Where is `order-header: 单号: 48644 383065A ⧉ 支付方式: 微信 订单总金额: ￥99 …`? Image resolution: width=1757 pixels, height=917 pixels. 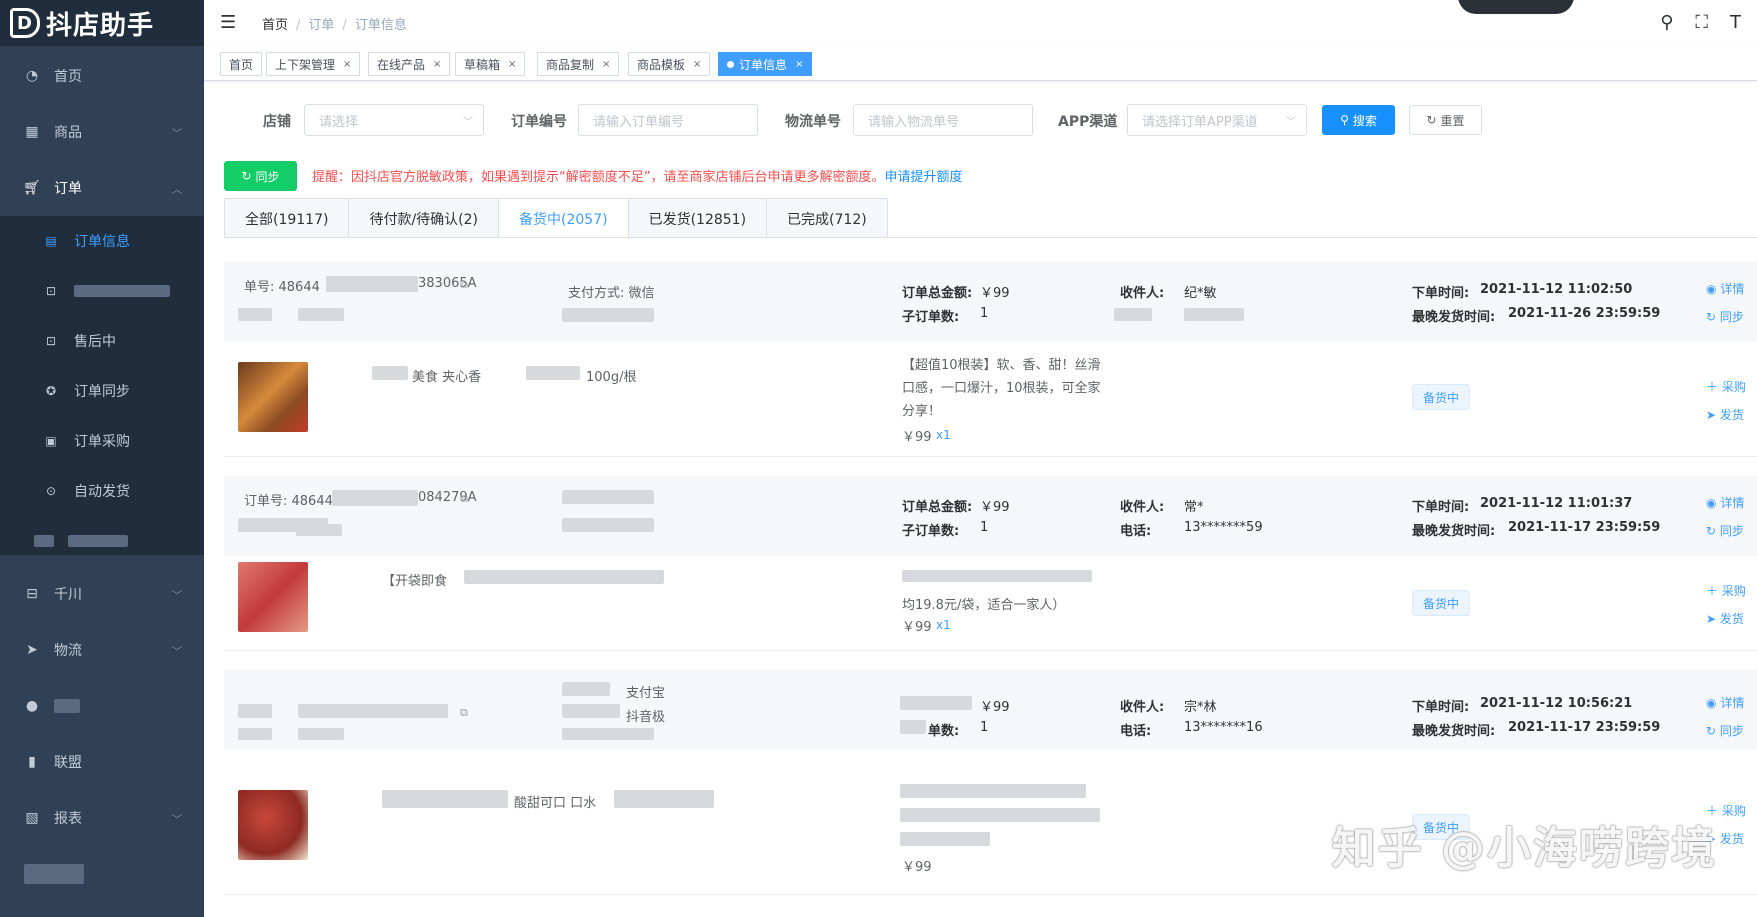
order-header: 单号: 48644 383065A ⧉ 支付方式: 微信 订单总金额: ￥99 … is located at coordinates (990, 302).